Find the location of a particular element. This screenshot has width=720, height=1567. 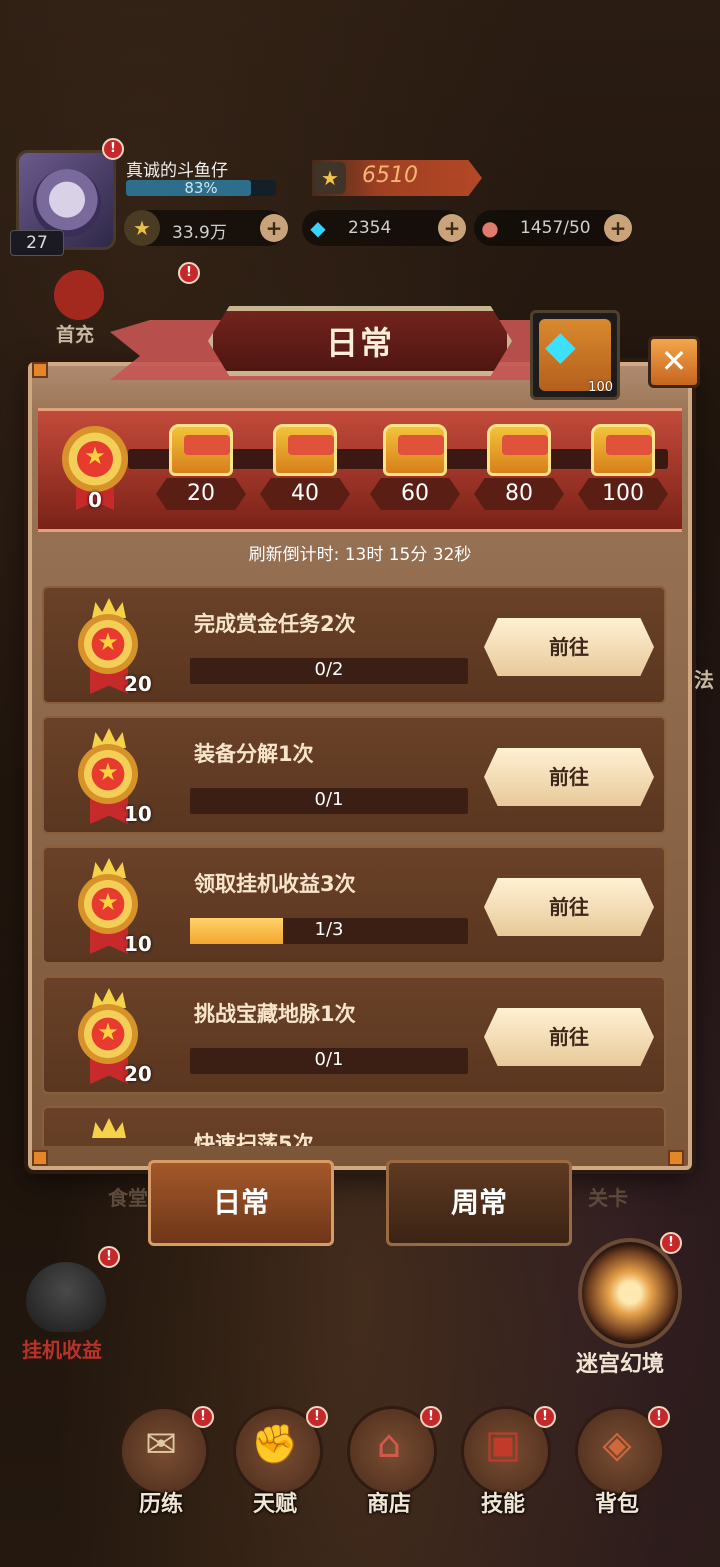

milestone-label: 80 is located at coordinates (519, 494).